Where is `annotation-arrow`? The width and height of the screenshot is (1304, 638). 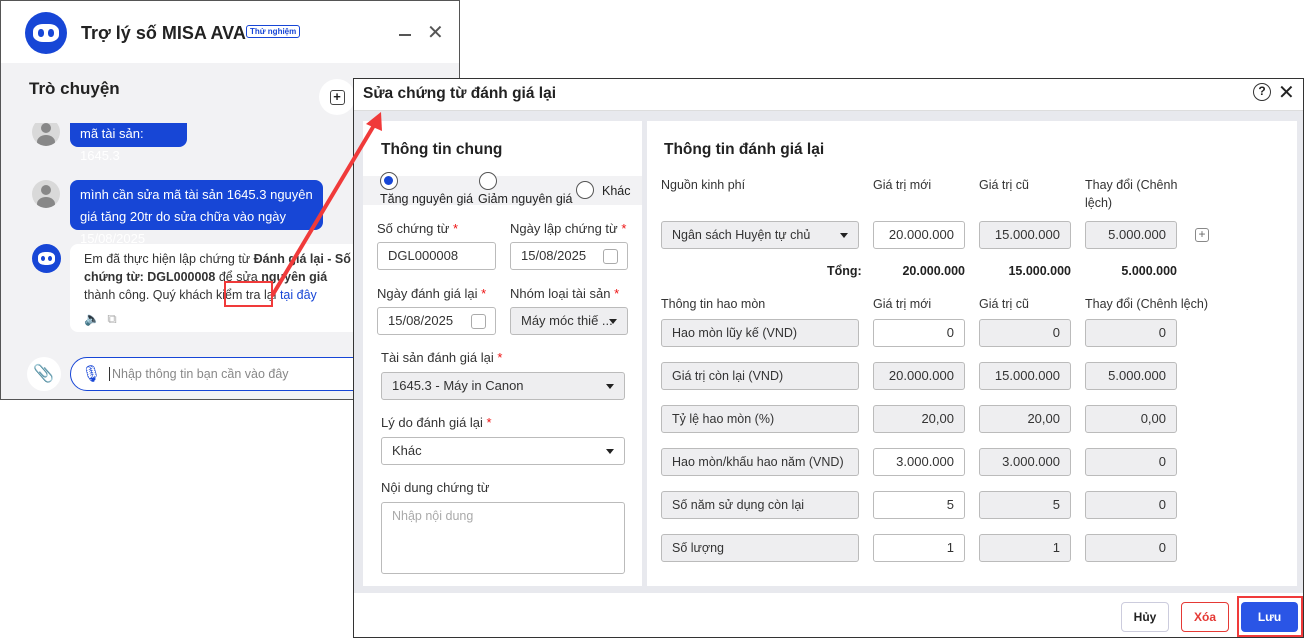
annotation-arrow is located at coordinates (326, 205).